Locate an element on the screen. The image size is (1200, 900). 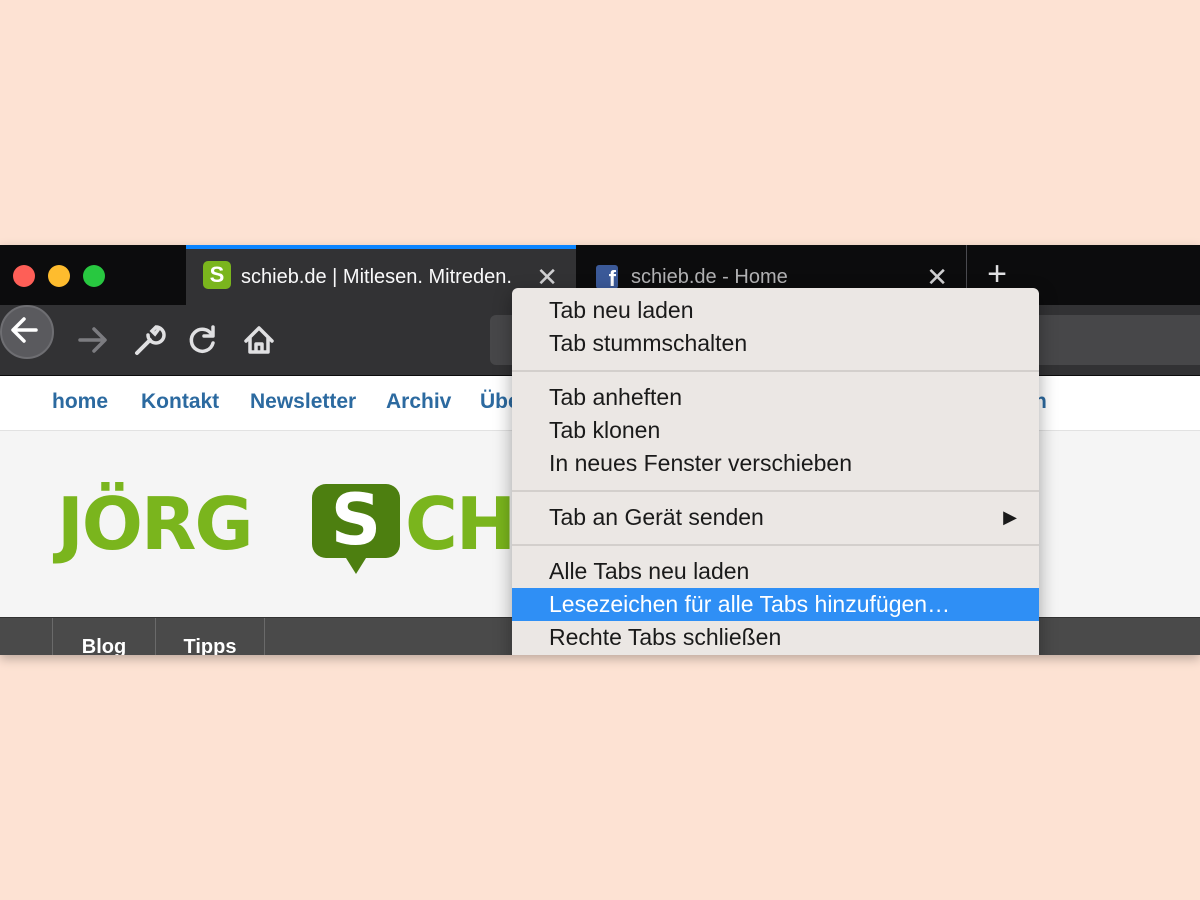
site-link-kontakt: Kontakt is located at coordinates (180, 402).